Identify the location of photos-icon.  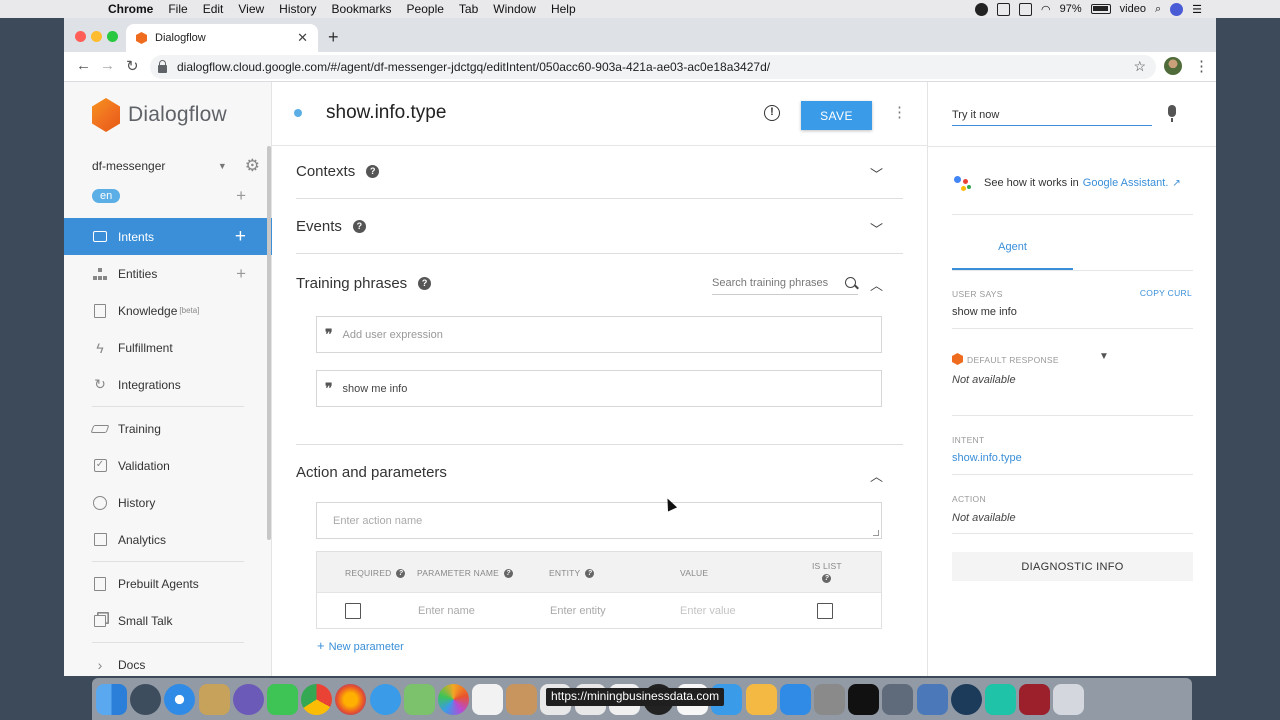
(453, 699).